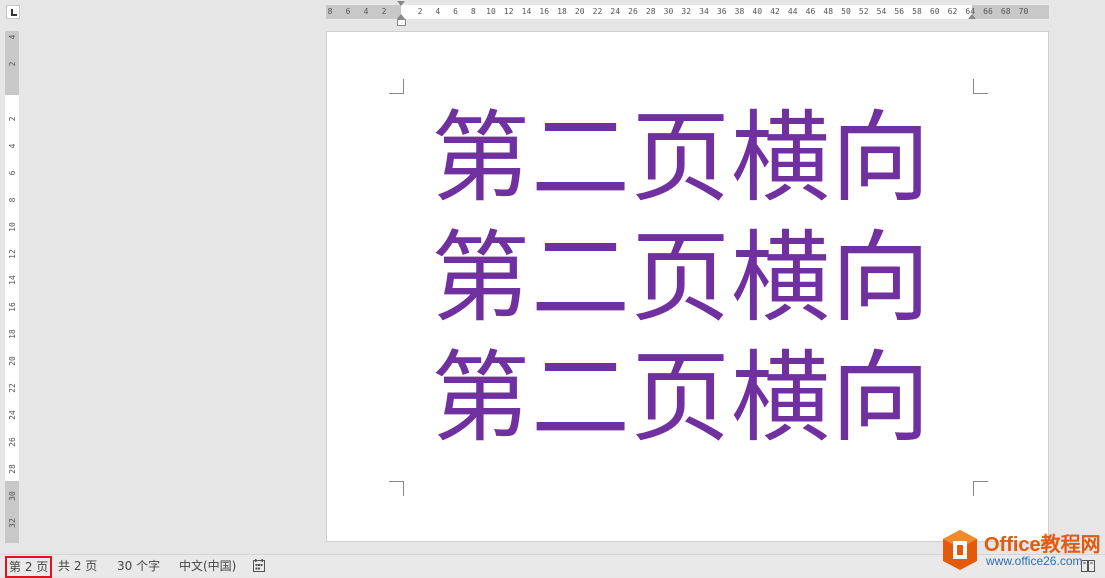 The image size is (1105, 578). I want to click on total-pages: 共 2 页, so click(78, 566).